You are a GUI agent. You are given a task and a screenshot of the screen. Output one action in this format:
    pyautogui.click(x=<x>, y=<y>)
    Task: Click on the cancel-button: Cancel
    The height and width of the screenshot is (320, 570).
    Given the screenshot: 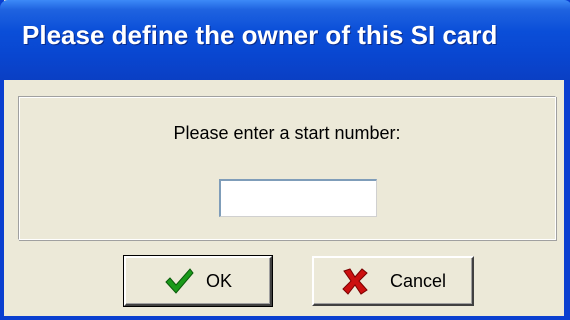 What is the action you would take?
    pyautogui.click(x=393, y=281)
    